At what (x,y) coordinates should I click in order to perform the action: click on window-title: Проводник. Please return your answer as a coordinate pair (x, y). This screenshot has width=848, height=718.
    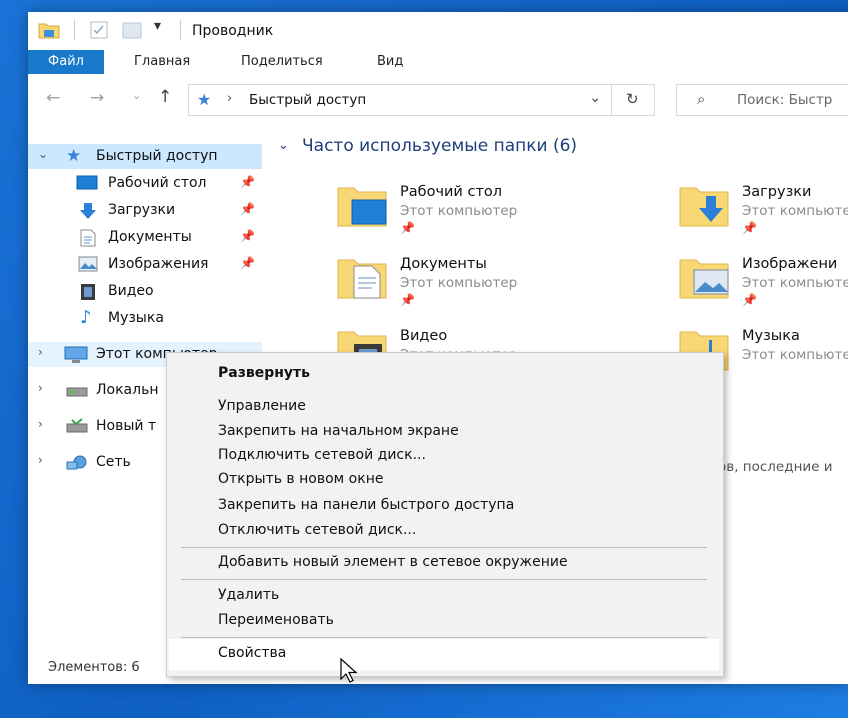
    Looking at the image, I should click on (233, 31).